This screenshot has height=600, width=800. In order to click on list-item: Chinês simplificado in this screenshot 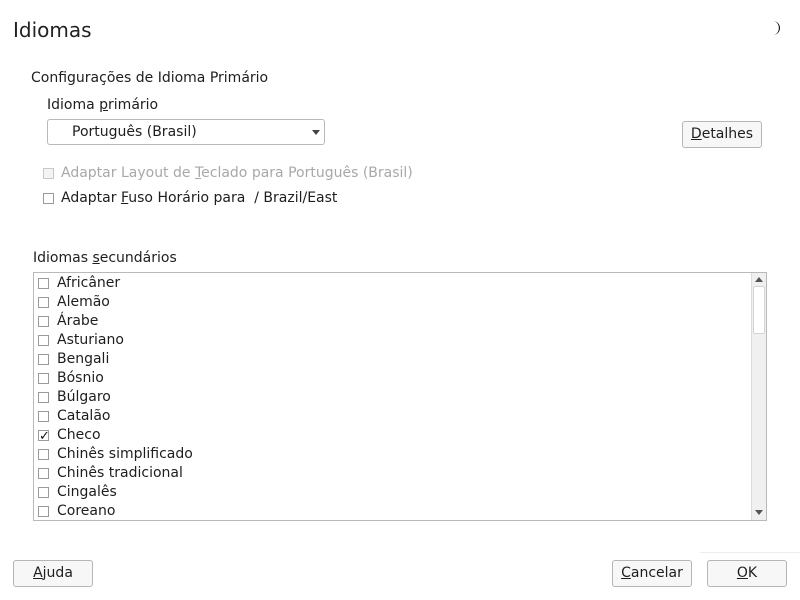, I will do `click(115, 454)`.